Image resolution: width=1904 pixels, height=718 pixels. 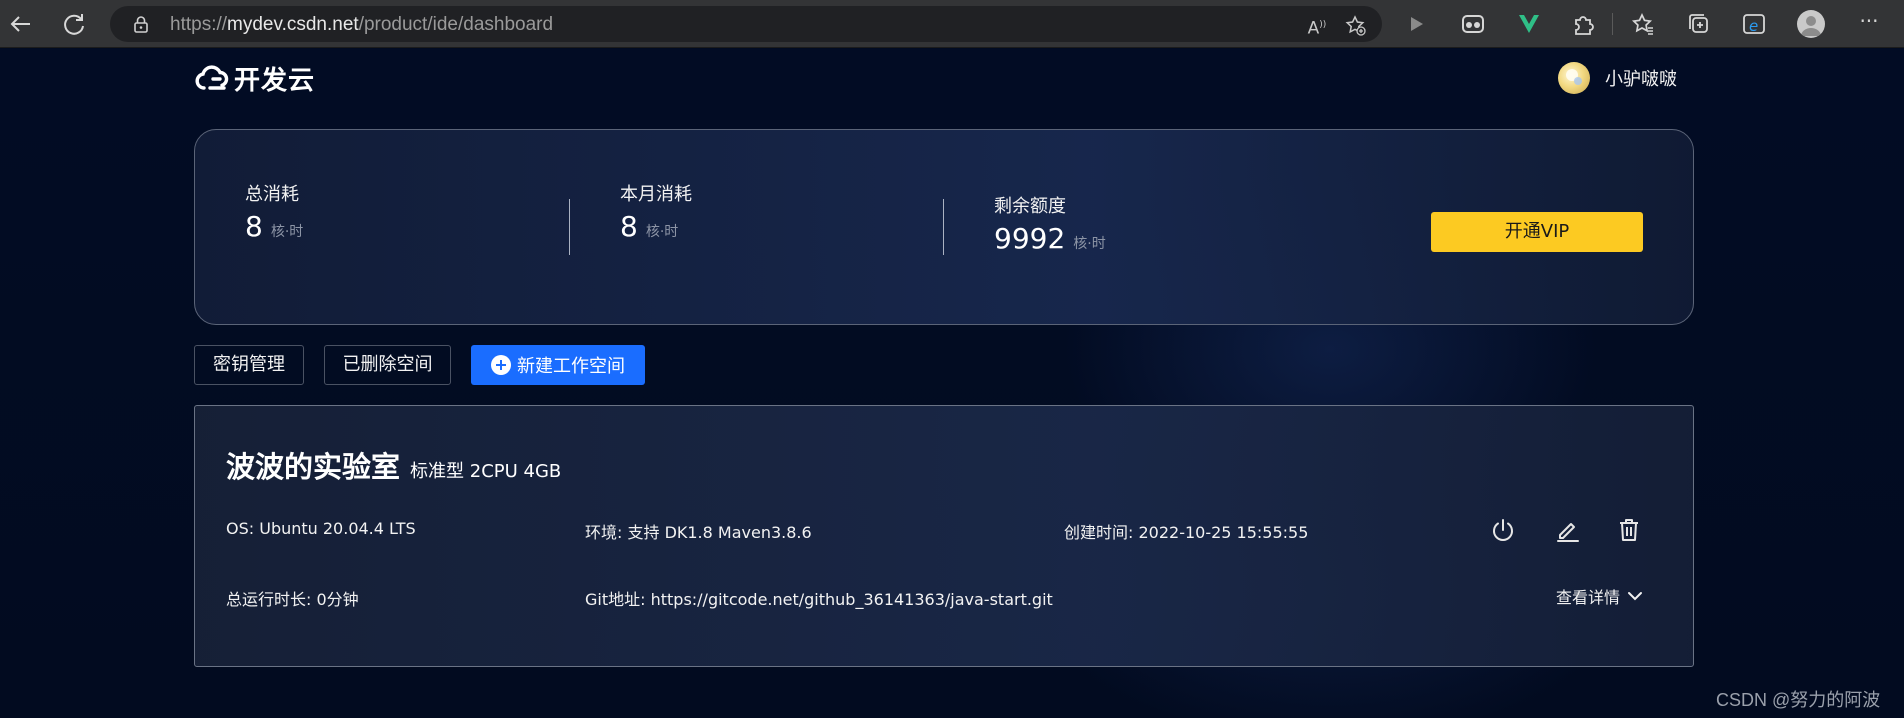 I want to click on svg-text: e, so click(x=1753, y=26).